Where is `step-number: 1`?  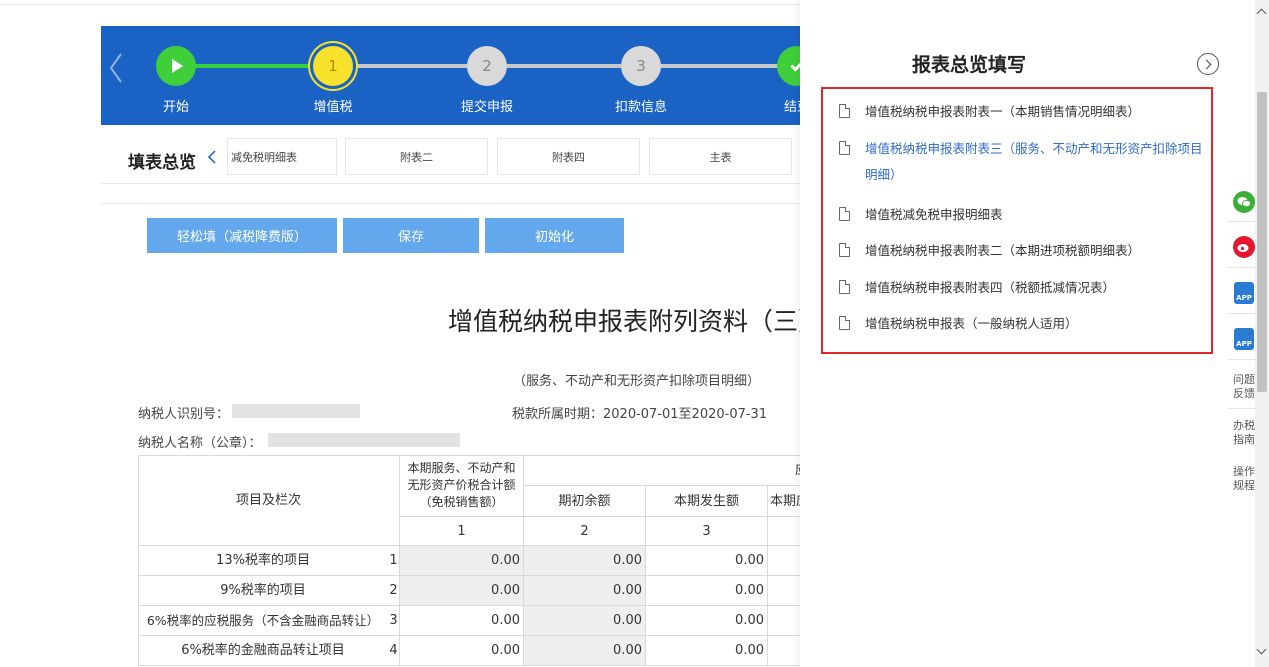
step-number: 1 is located at coordinates (333, 66).